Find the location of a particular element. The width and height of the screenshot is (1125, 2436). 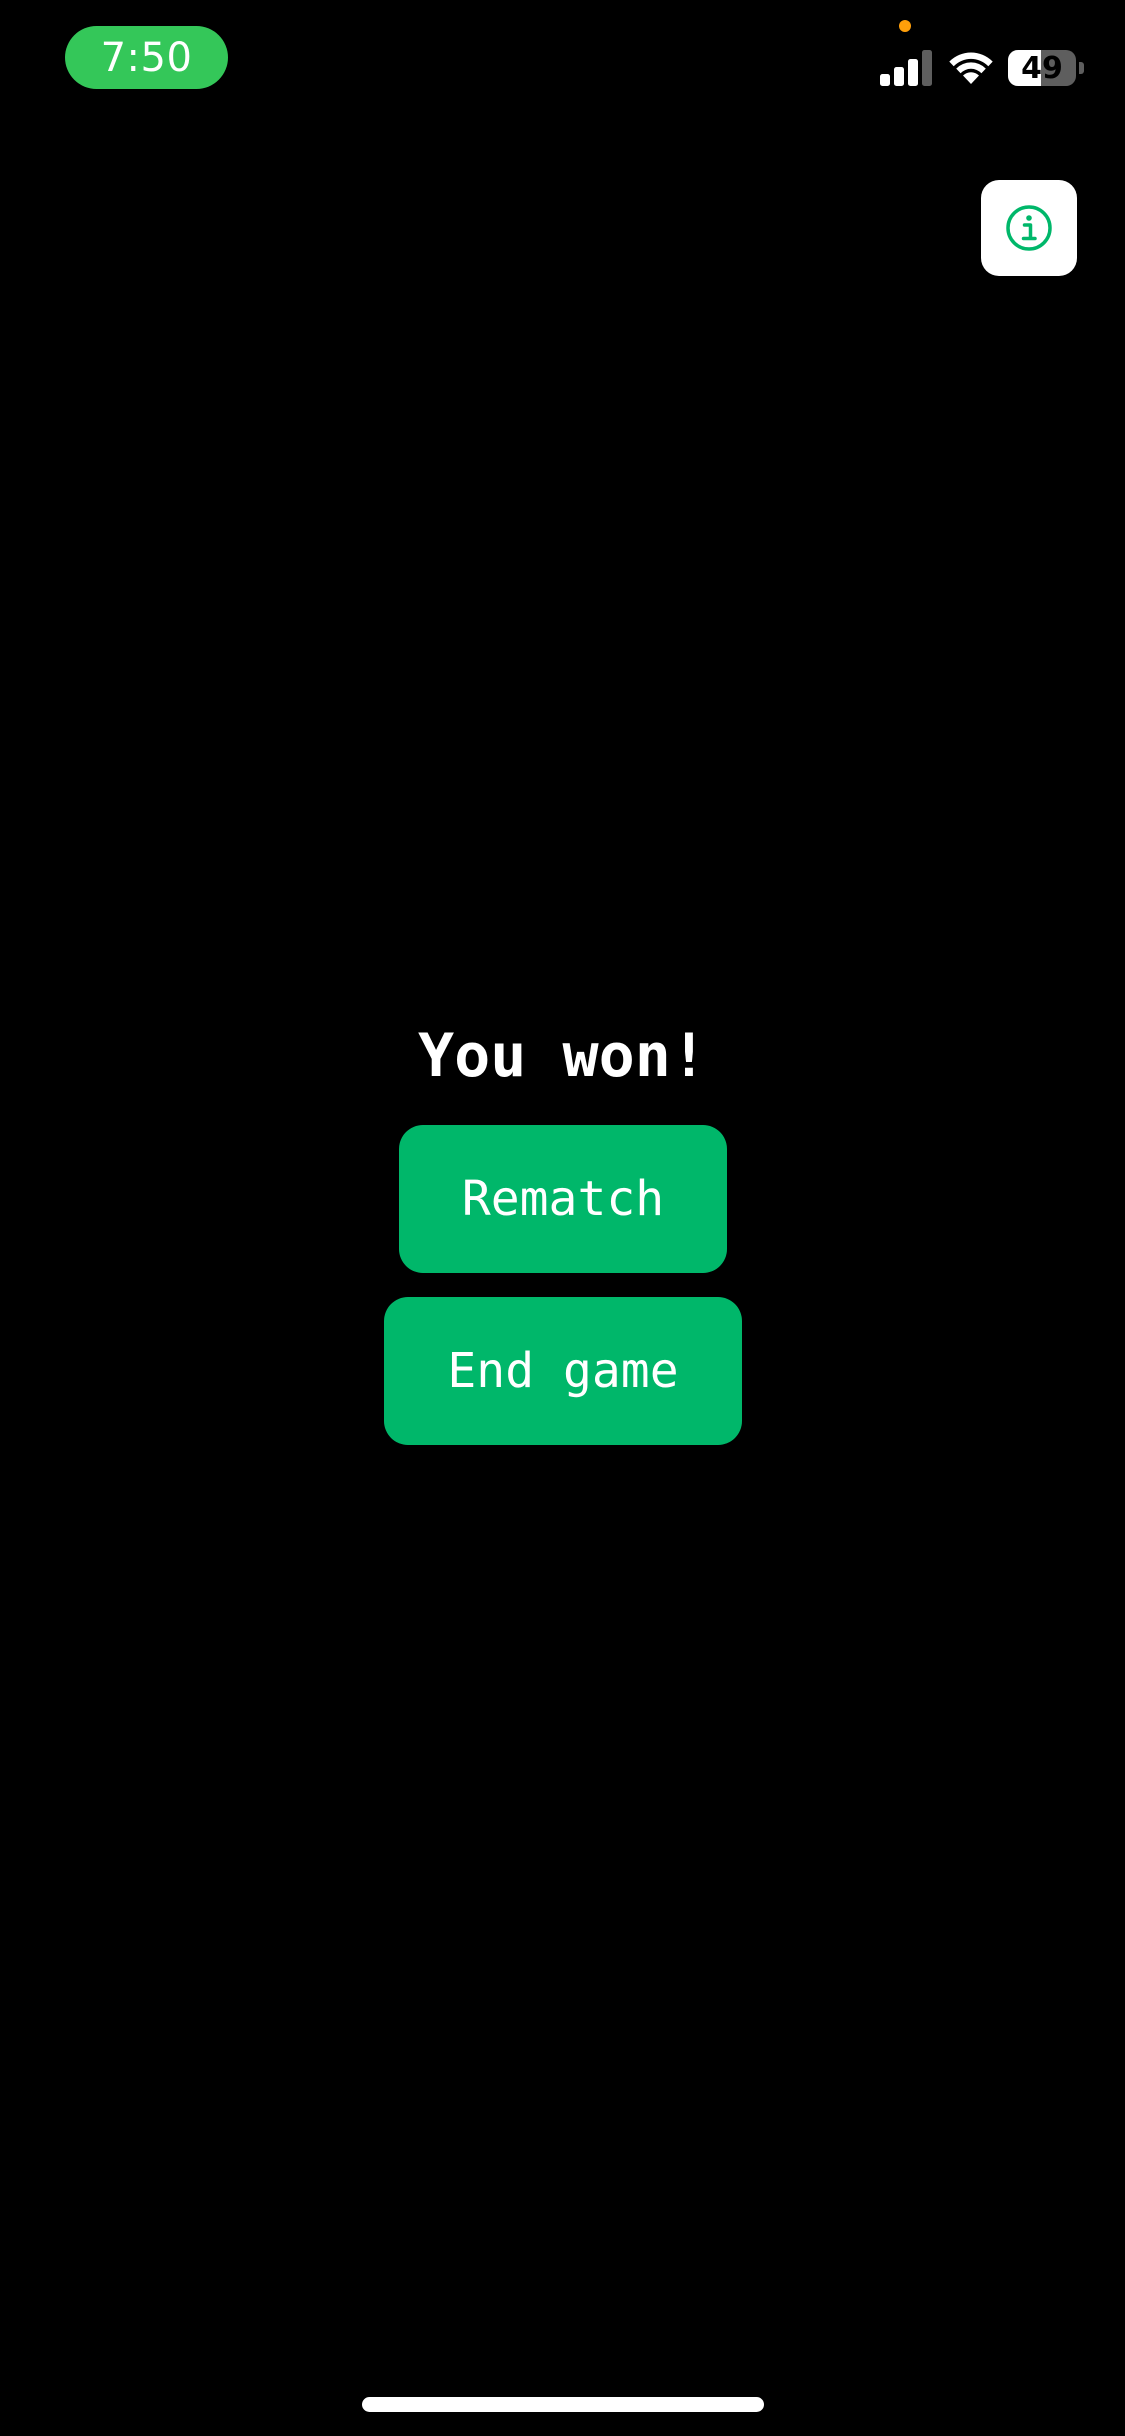

battery-nub is located at coordinates (1081, 68).